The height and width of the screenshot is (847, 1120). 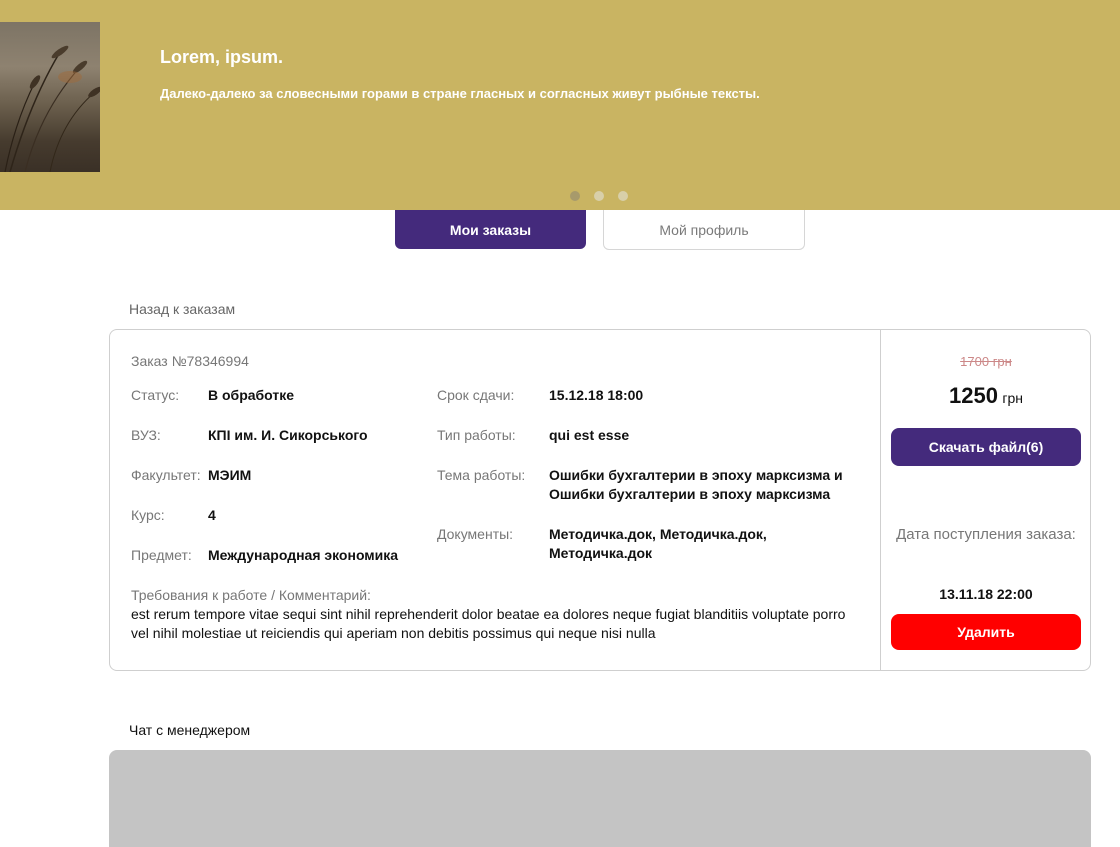 I want to click on deadline-label: Срок сдачи:, so click(x=476, y=395).